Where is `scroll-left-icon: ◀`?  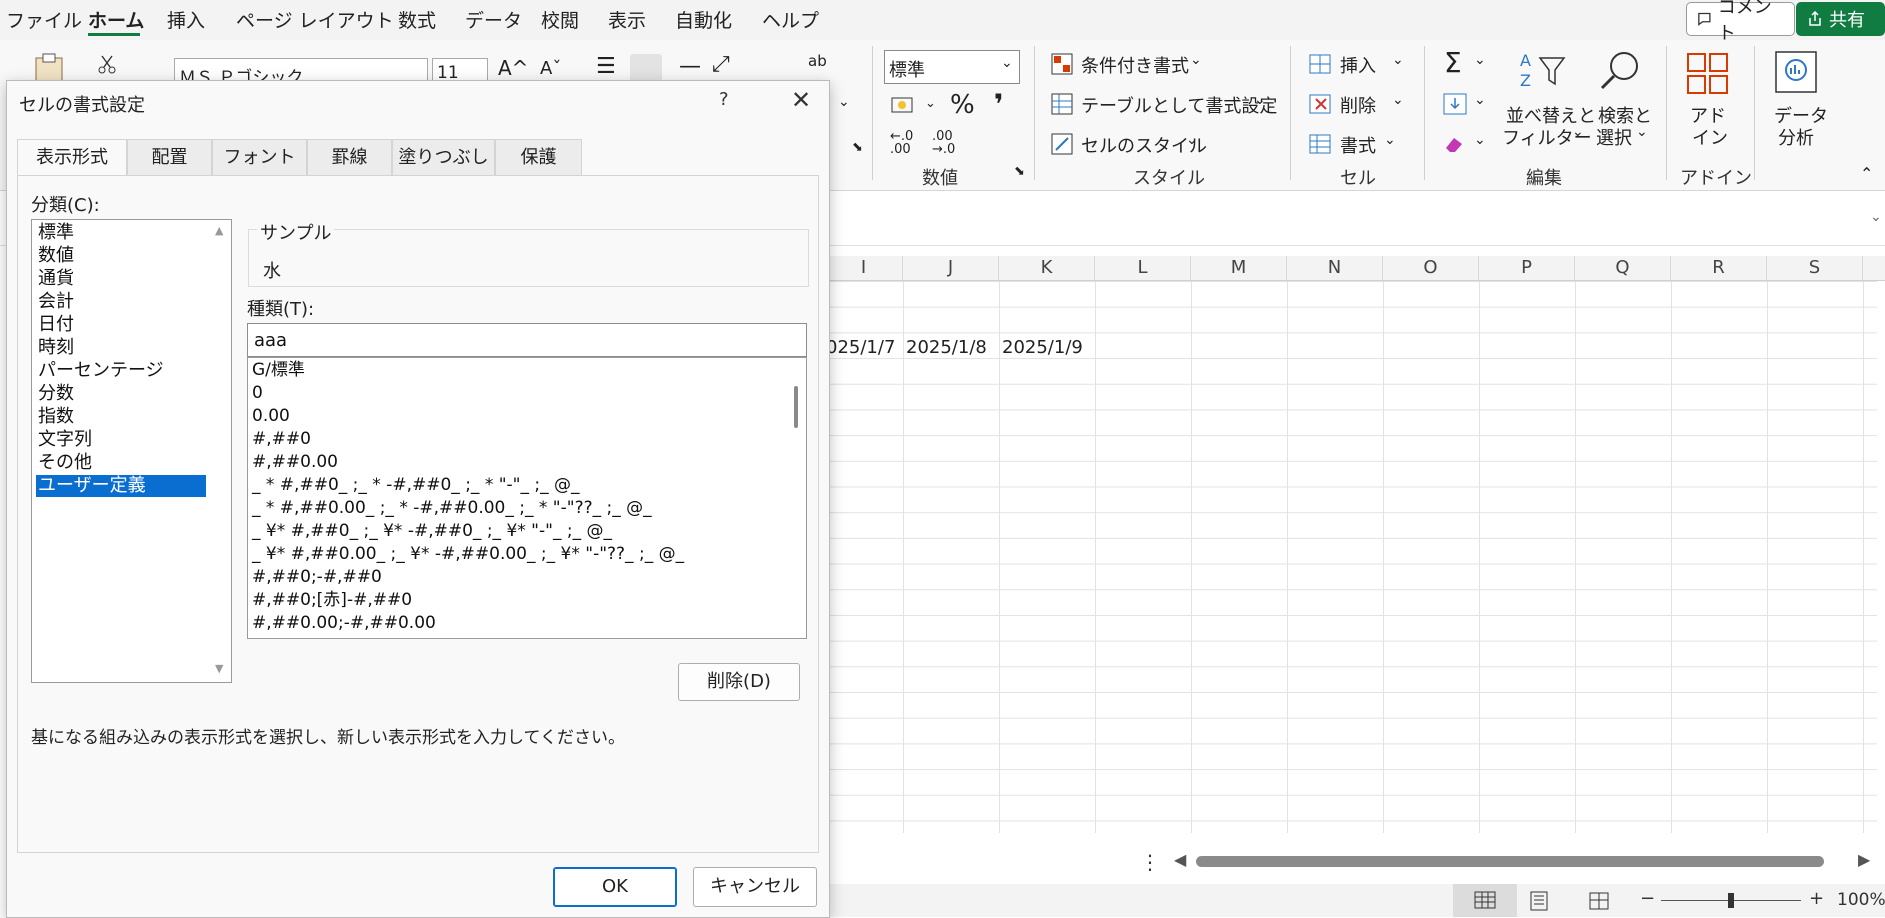 scroll-left-icon: ◀ is located at coordinates (1180, 859).